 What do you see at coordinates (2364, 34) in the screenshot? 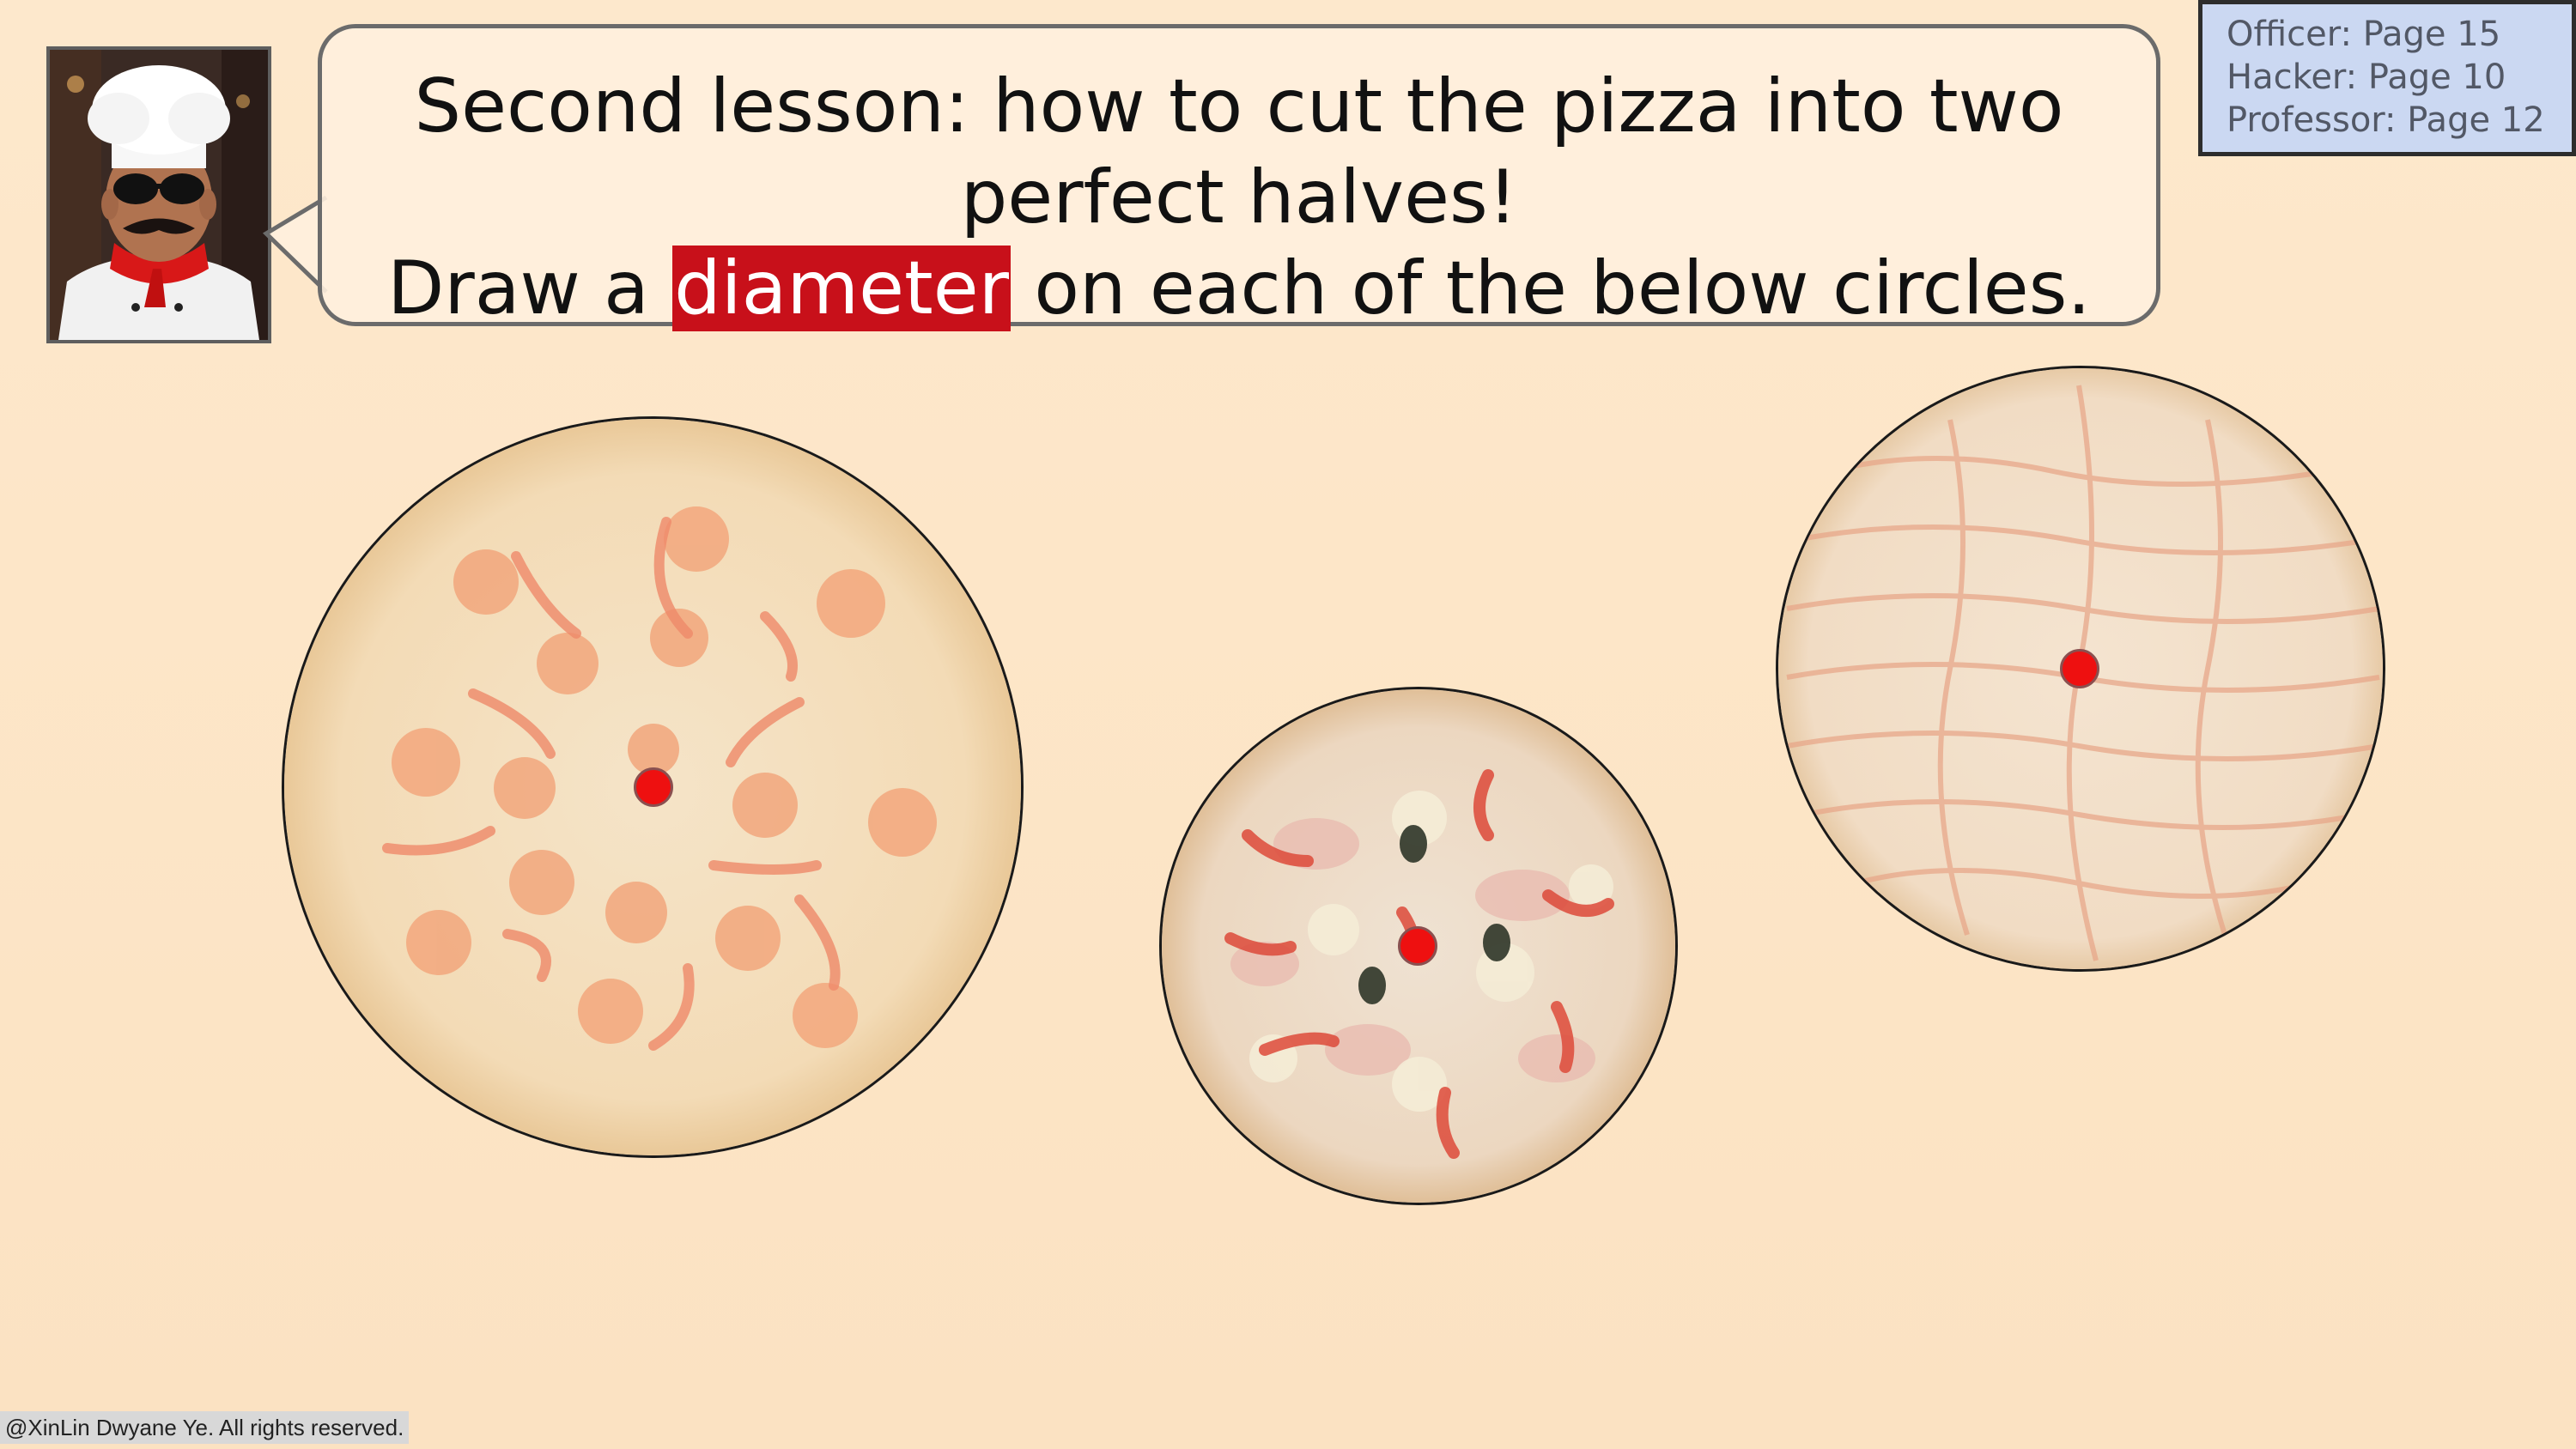
I see `officer-page: Officer: Page 15` at bounding box center [2364, 34].